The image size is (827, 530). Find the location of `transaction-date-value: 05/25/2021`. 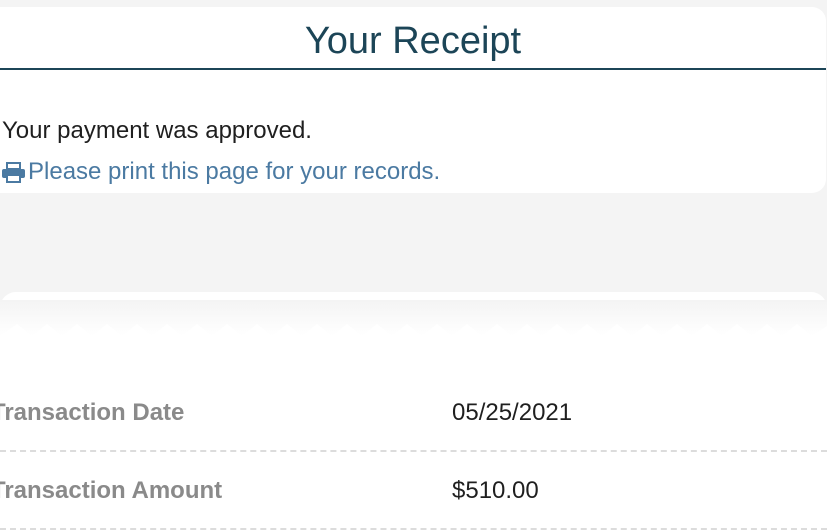

transaction-date-value: 05/25/2021 is located at coordinates (512, 412).